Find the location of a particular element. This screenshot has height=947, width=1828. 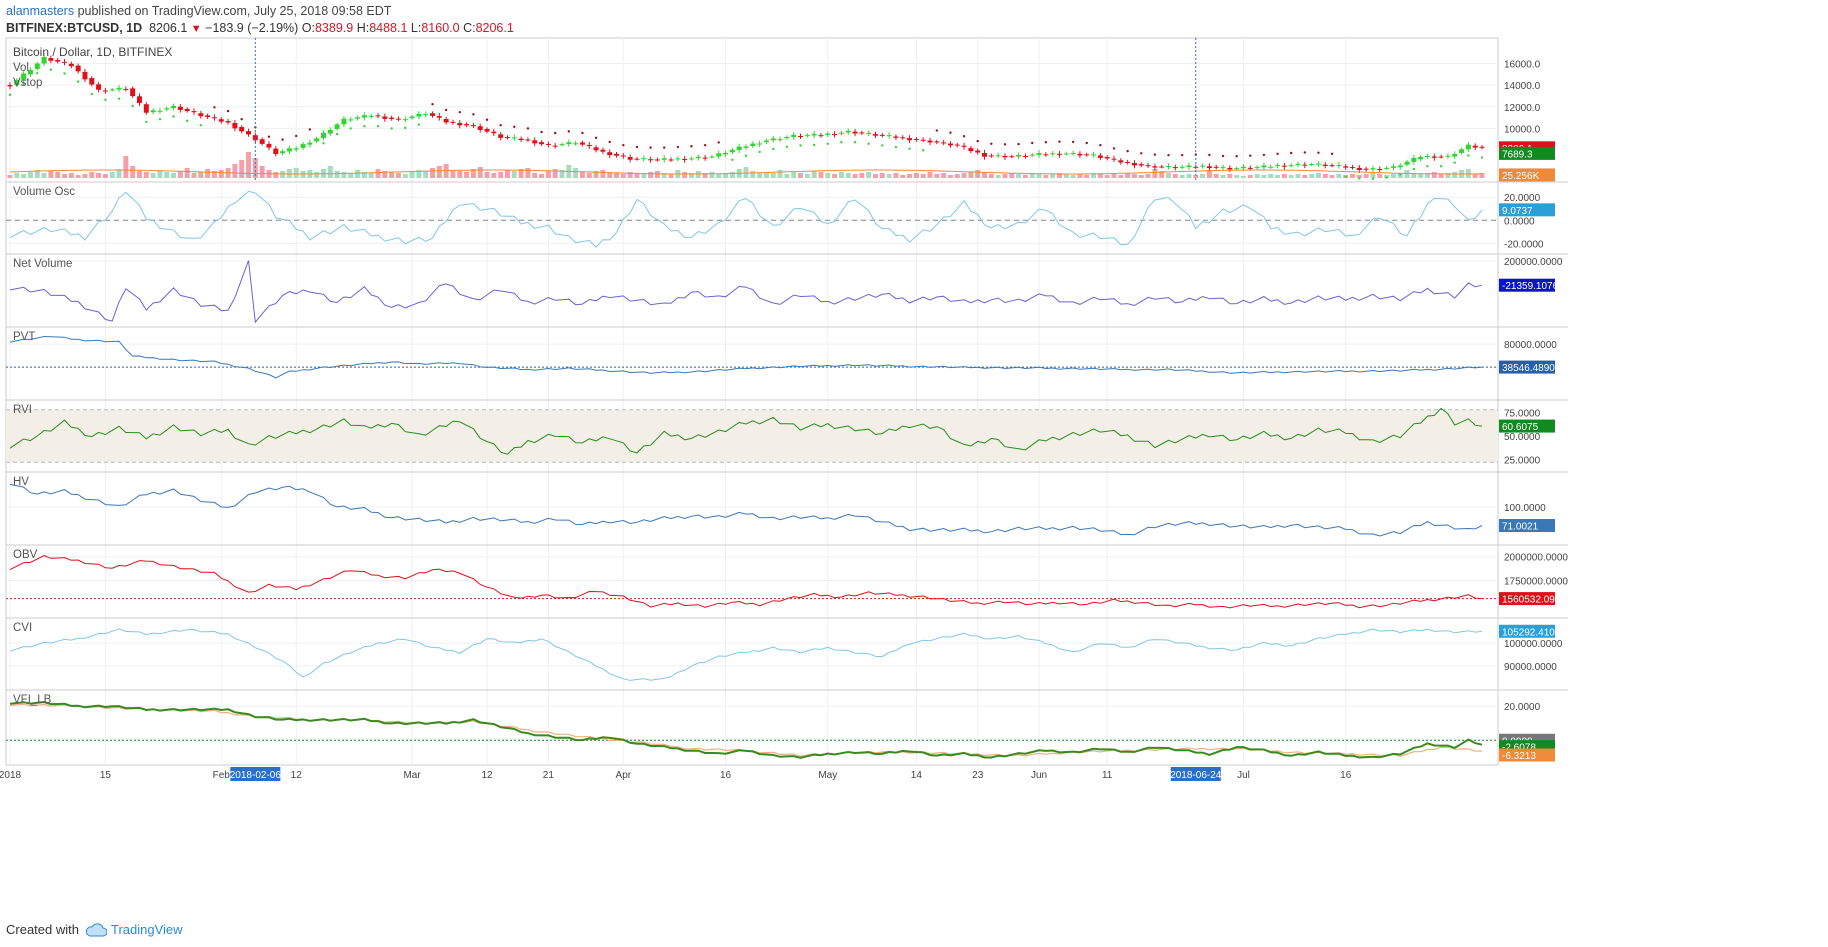

pvt-badge: 38546.4890 is located at coordinates (1528, 368).